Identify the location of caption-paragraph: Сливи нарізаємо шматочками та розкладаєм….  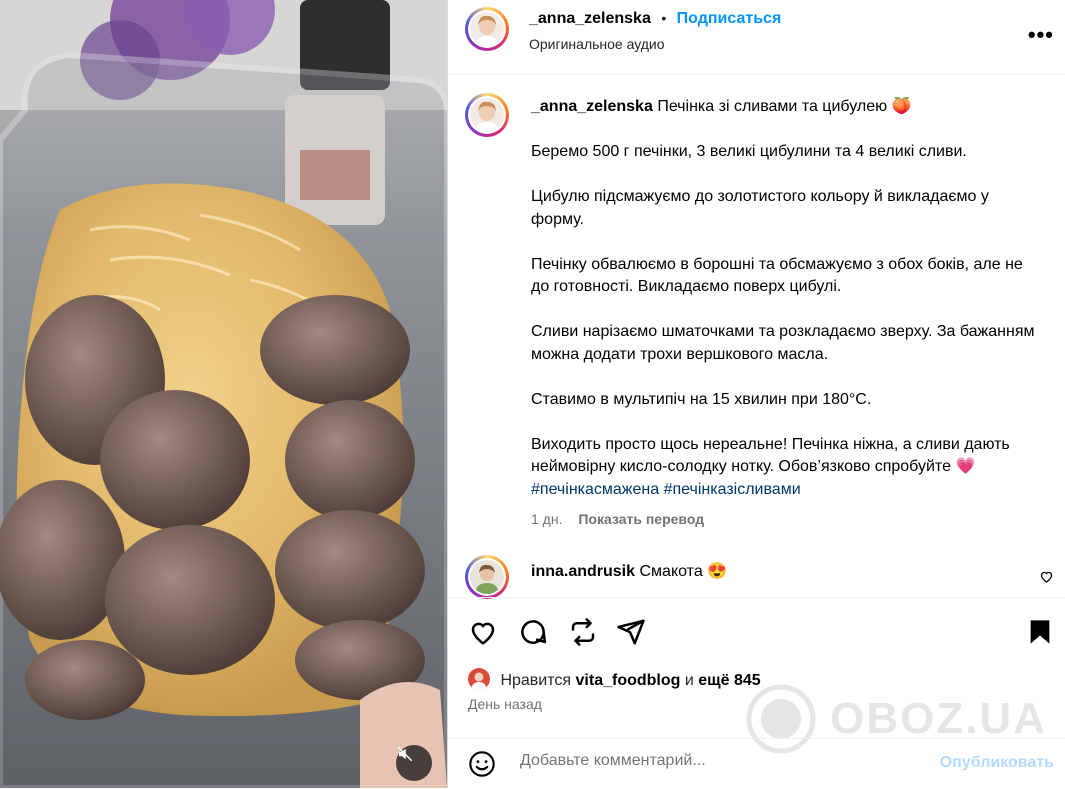
(783, 343).